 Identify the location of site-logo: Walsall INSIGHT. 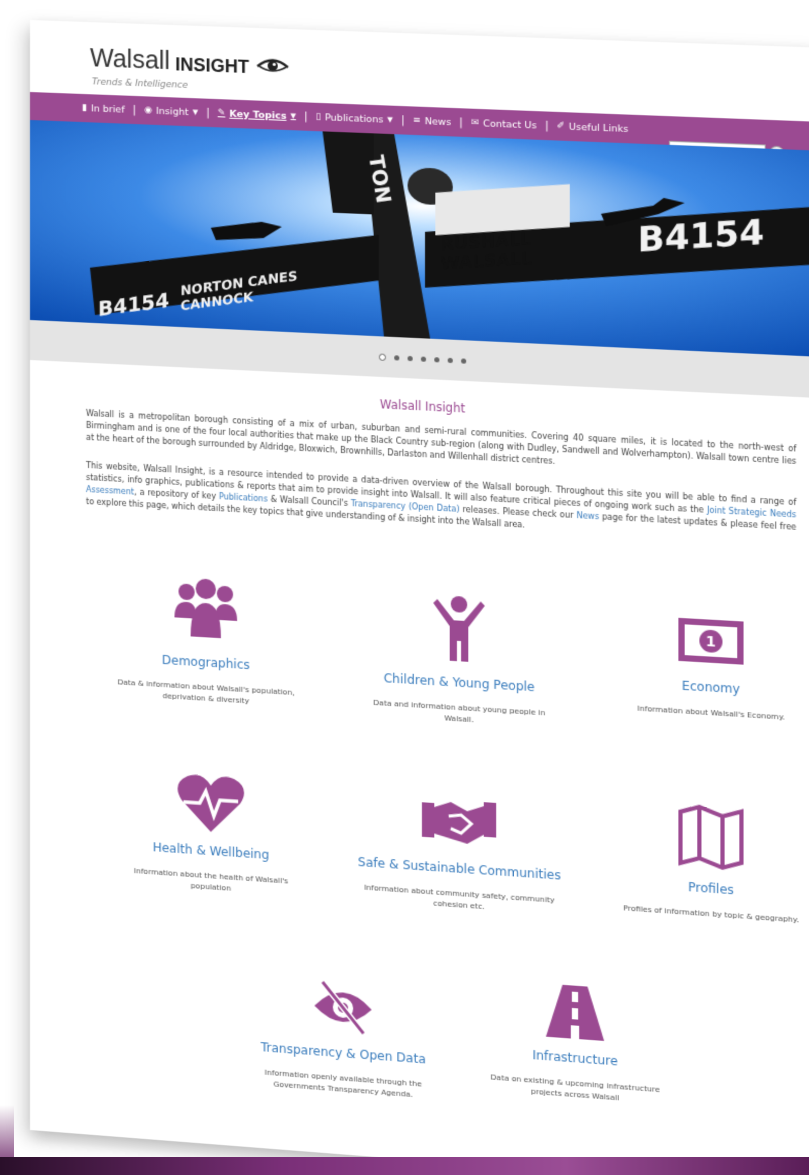
(190, 62).